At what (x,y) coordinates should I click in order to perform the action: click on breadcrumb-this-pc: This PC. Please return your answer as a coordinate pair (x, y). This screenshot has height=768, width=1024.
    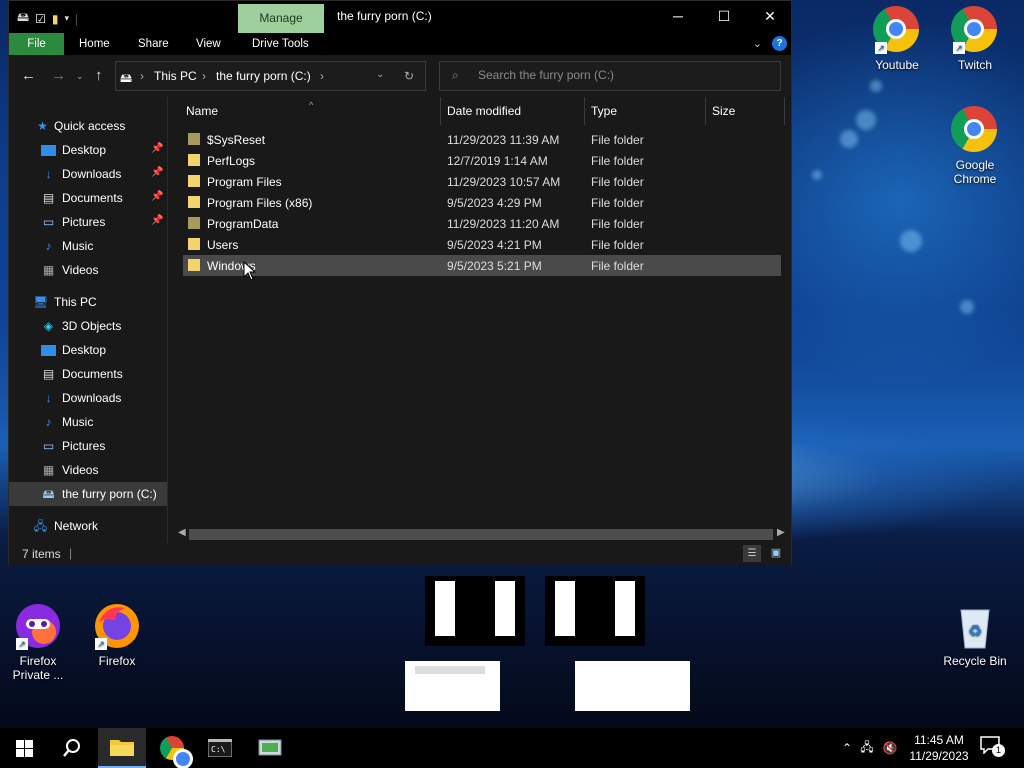
    Looking at the image, I should click on (175, 76).